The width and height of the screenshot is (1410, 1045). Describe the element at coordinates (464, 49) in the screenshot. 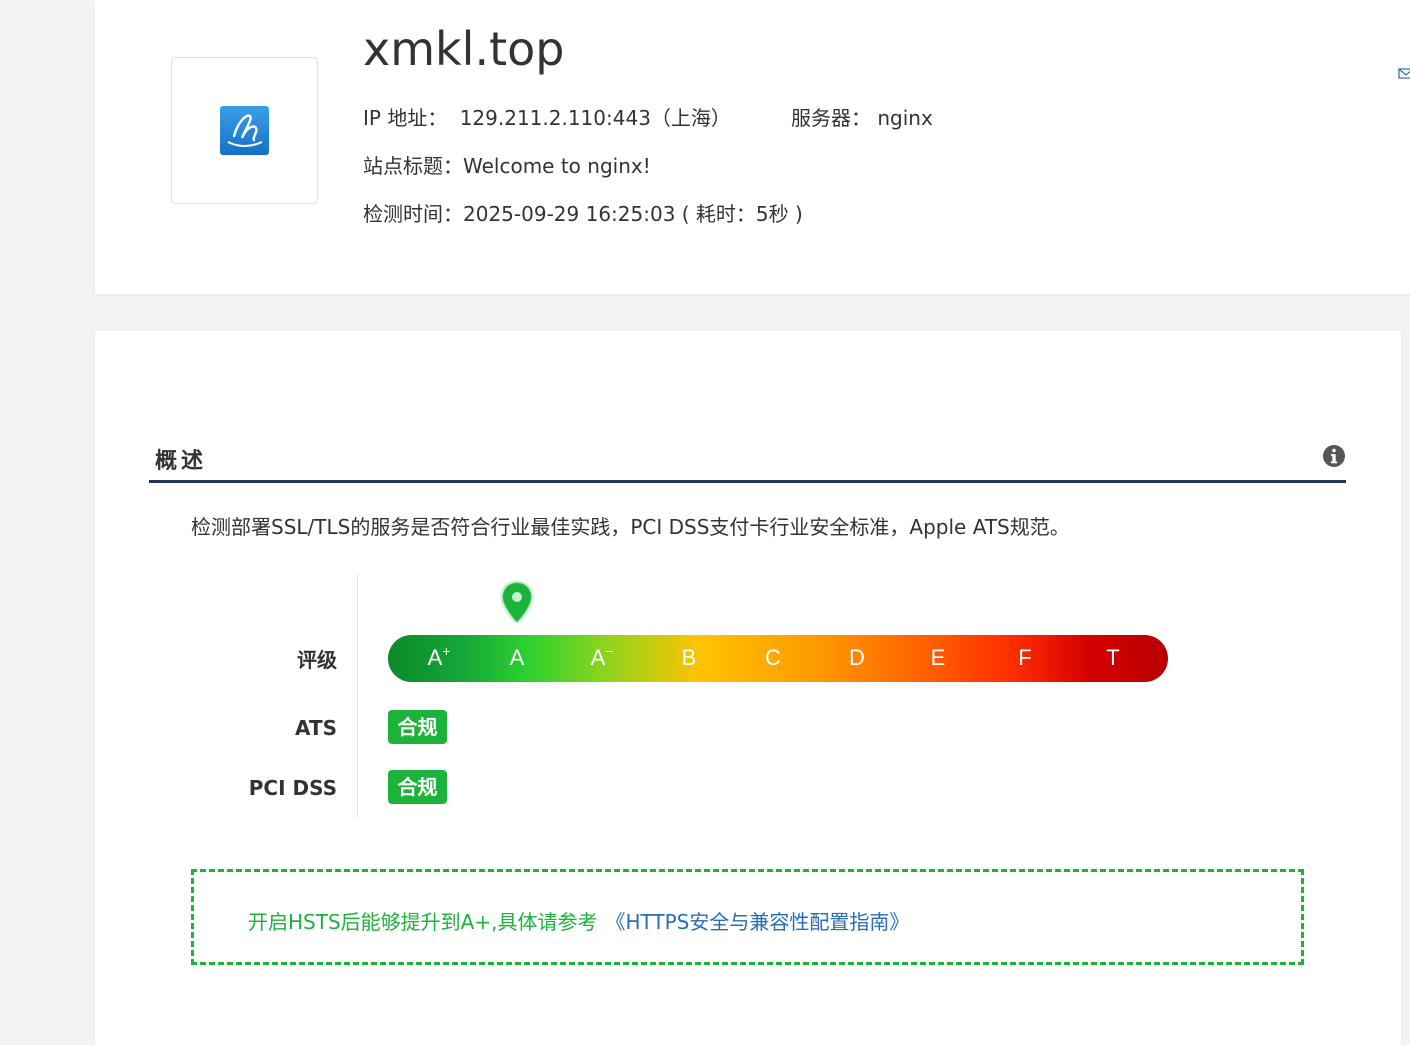

I see `domain-title: xmkl.top` at that location.